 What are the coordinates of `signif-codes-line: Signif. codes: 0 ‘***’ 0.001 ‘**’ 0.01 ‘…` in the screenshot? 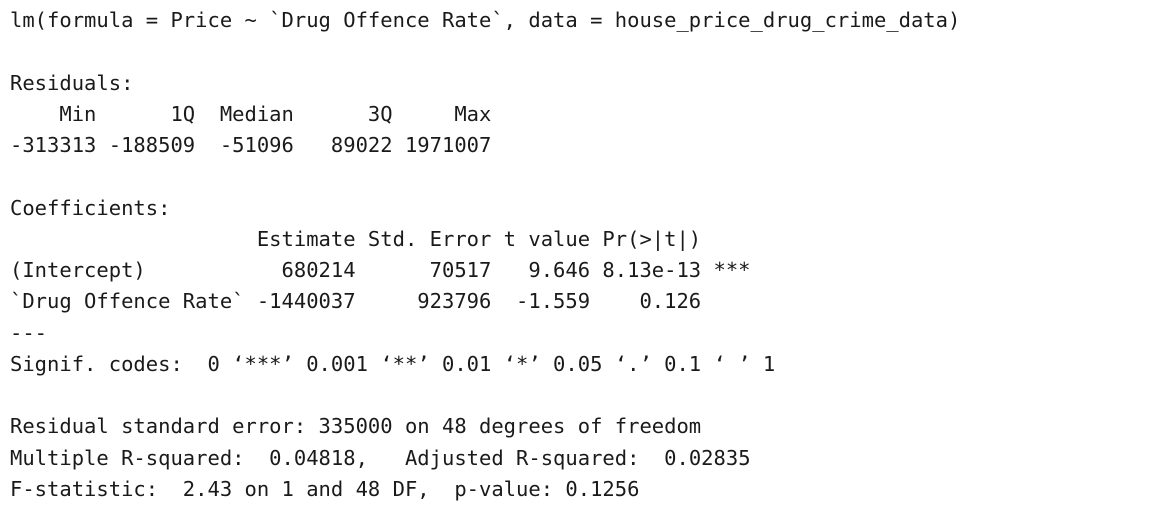 It's located at (393, 363).